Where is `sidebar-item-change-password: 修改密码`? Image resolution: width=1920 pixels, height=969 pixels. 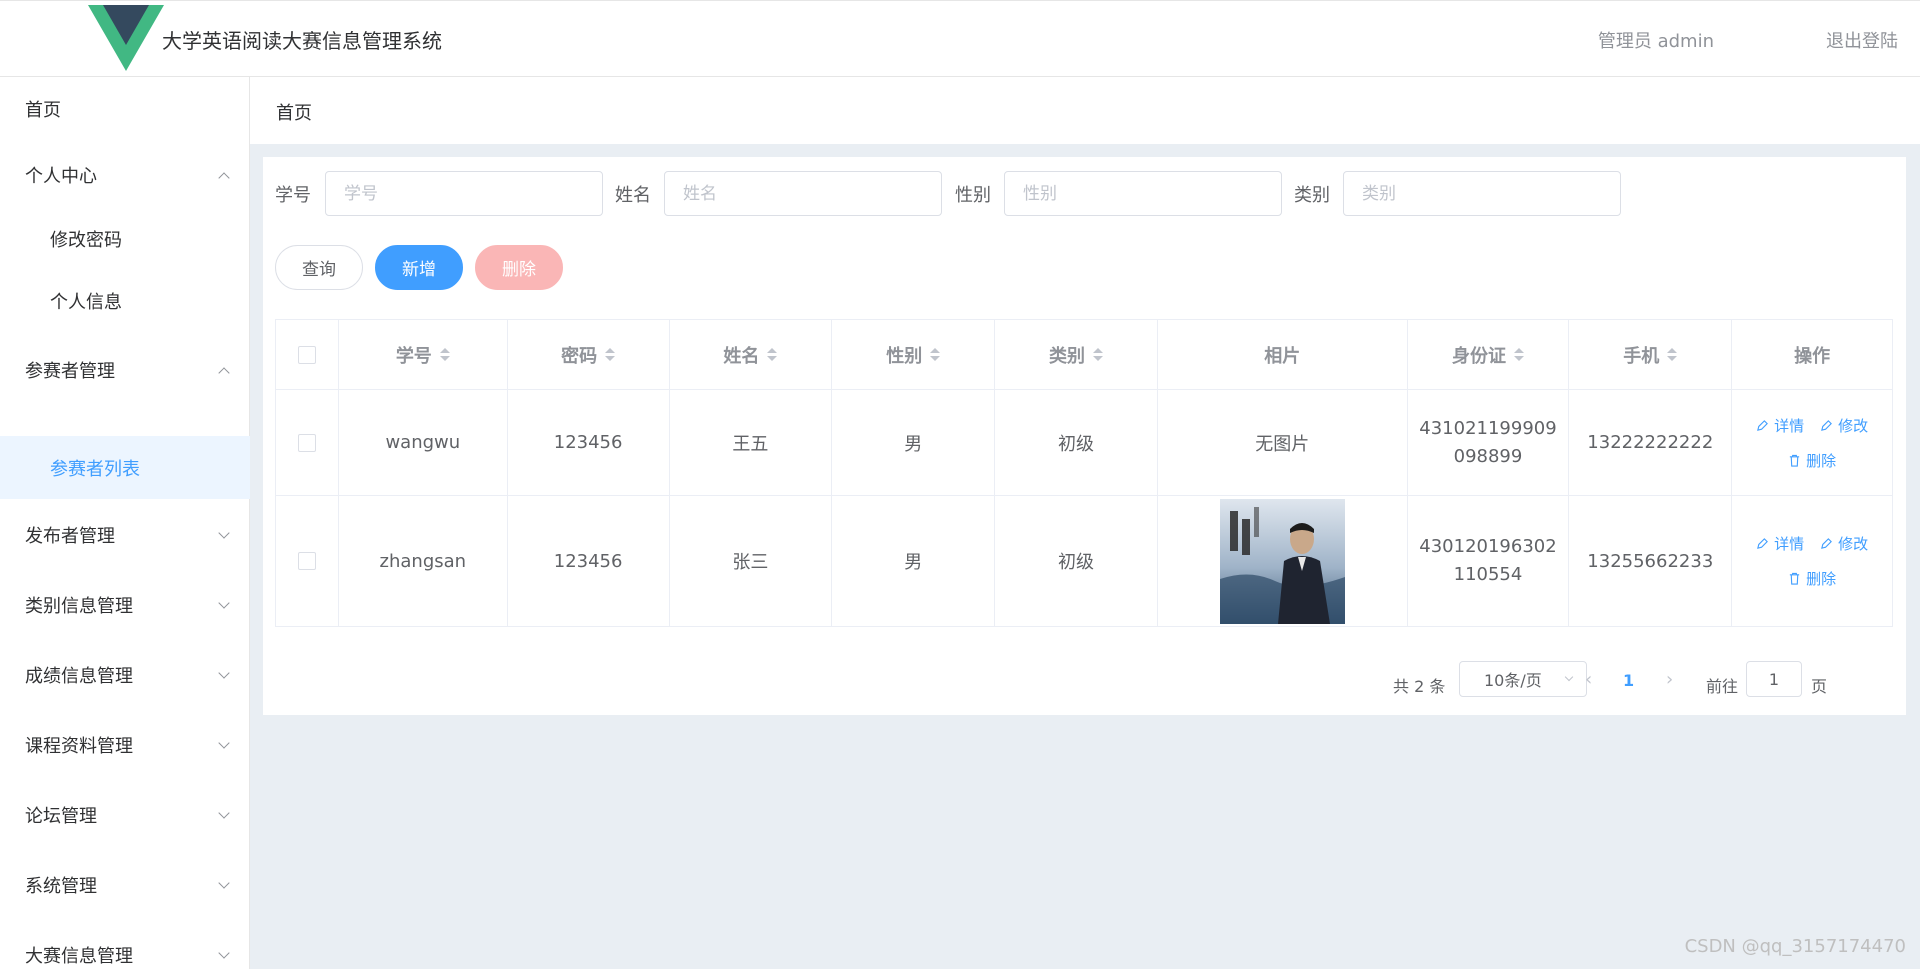 sidebar-item-change-password: 修改密码 is located at coordinates (125, 239).